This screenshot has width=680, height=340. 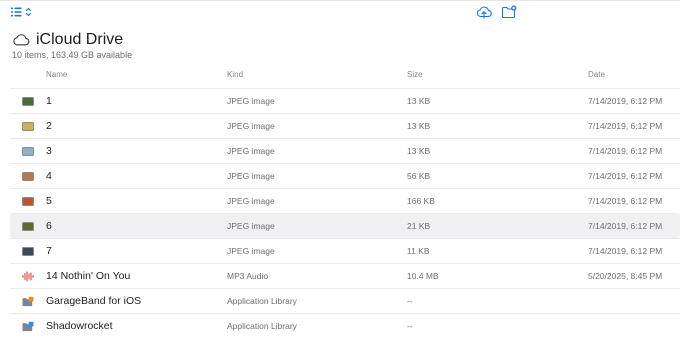 What do you see at coordinates (235, 74) in the screenshot?
I see `column-header-kind: Kind` at bounding box center [235, 74].